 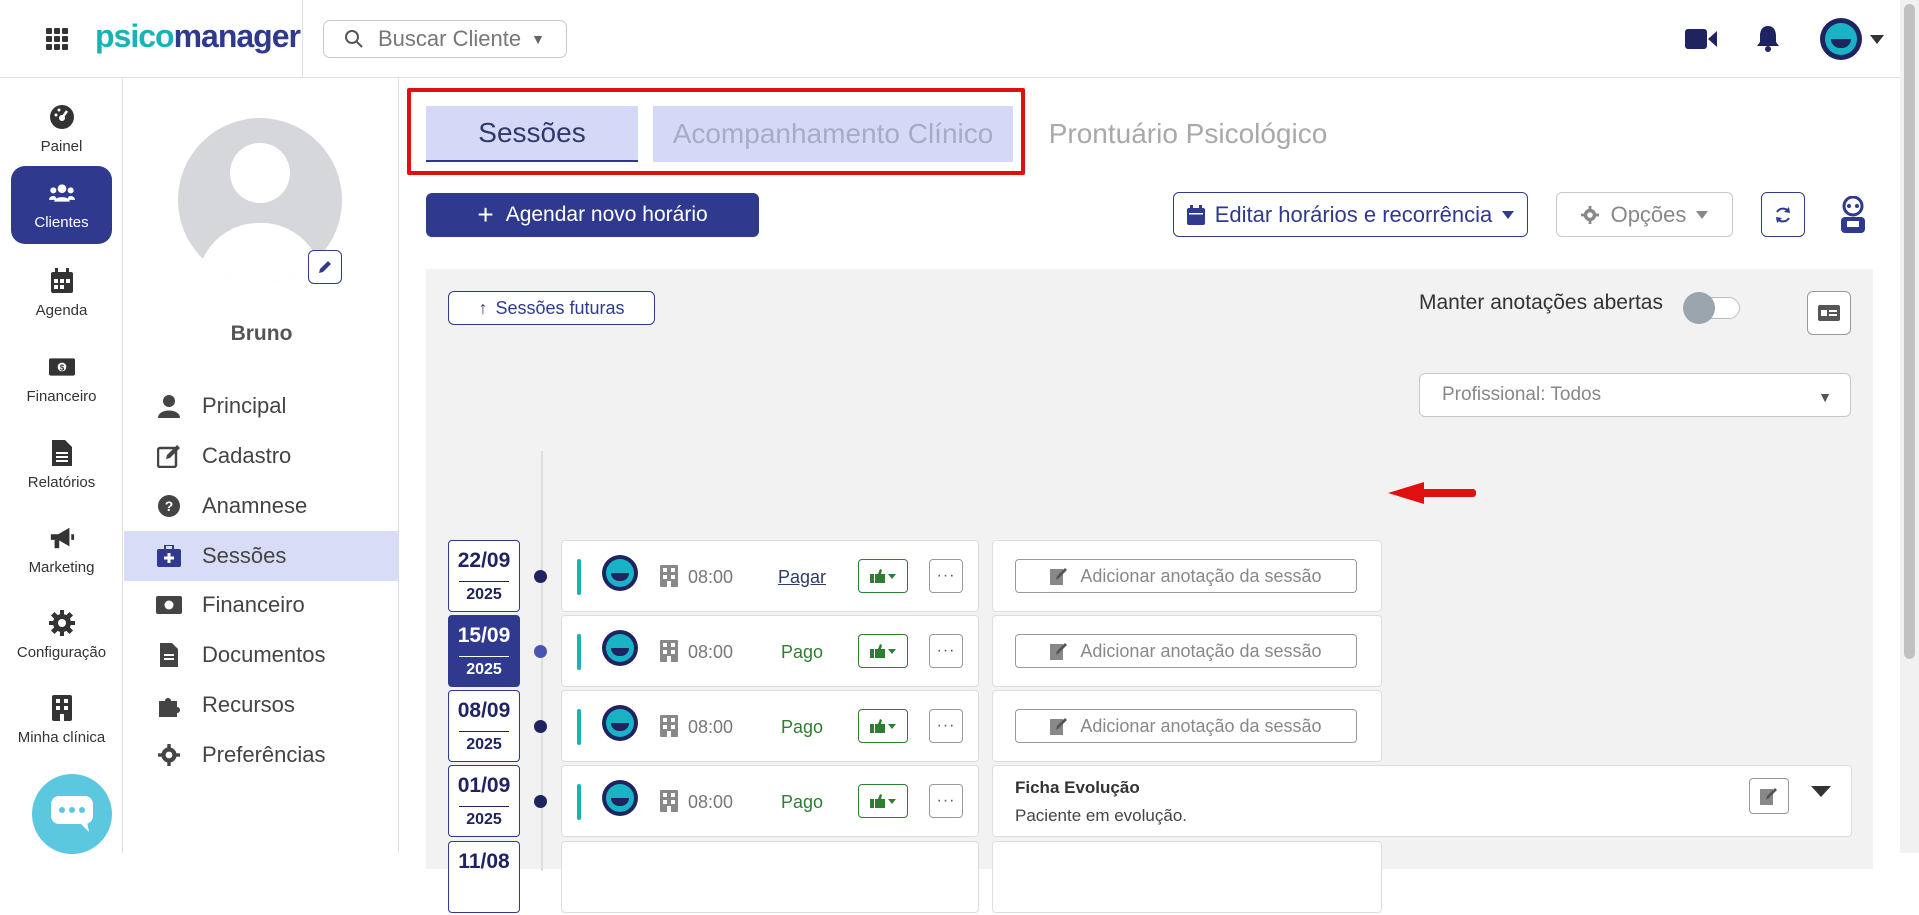 What do you see at coordinates (61, 482) in the screenshot?
I see `nav-label: Relatórios` at bounding box center [61, 482].